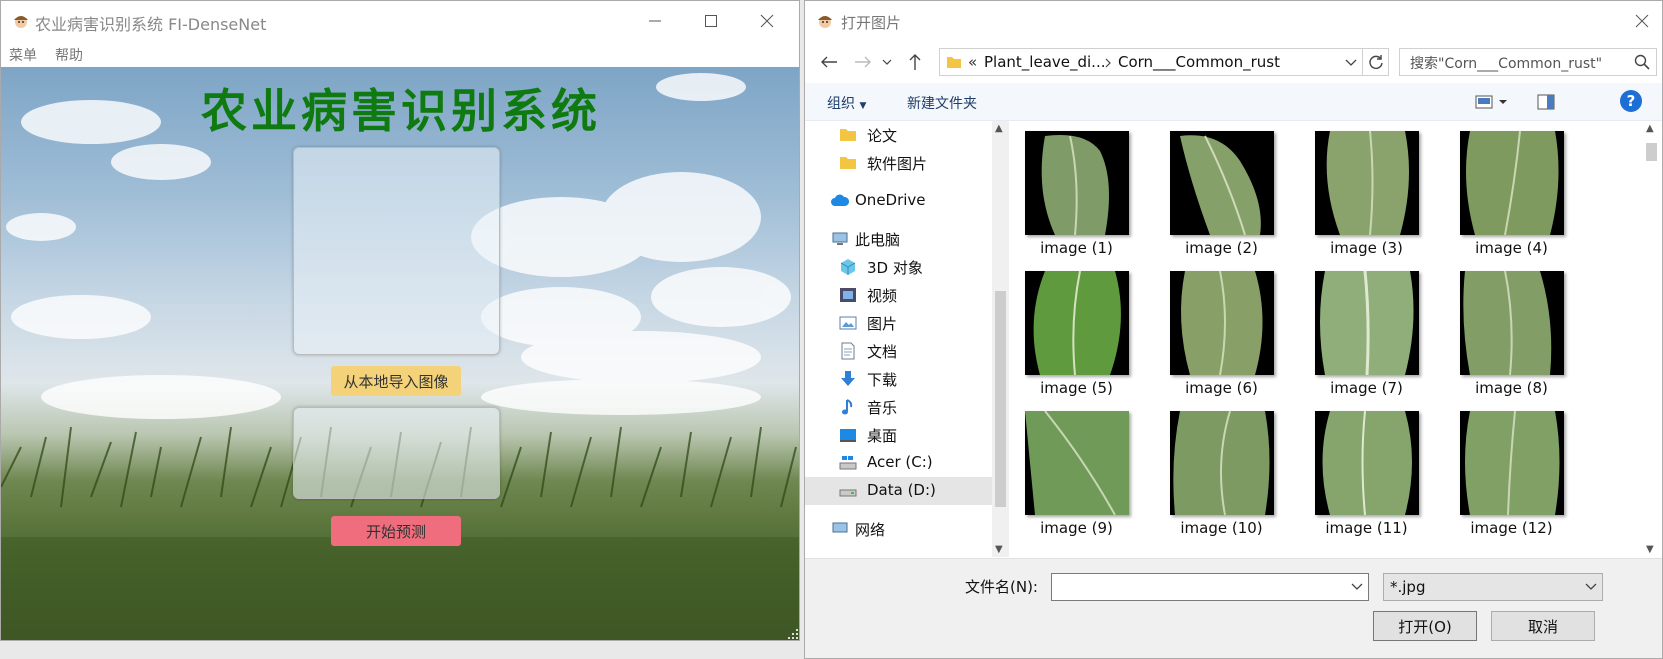  Describe the element at coordinates (898, 295) in the screenshot. I see `nav-item-videos: 视频` at that location.